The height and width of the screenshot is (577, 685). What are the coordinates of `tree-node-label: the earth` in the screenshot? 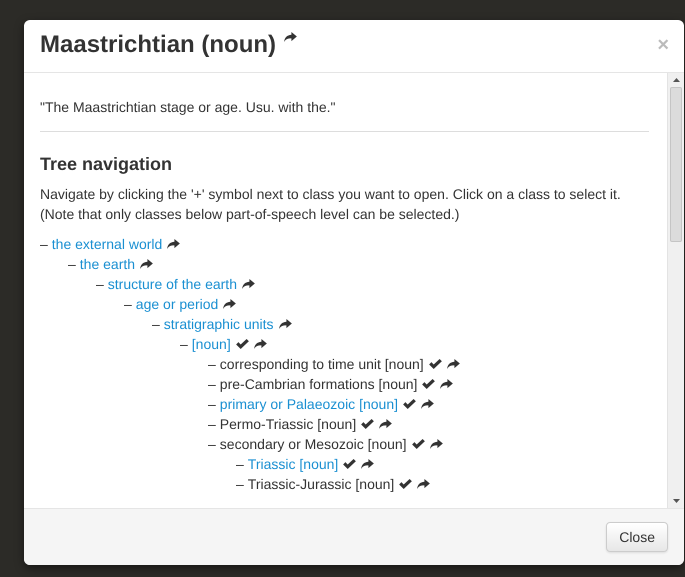 It's located at (108, 264).